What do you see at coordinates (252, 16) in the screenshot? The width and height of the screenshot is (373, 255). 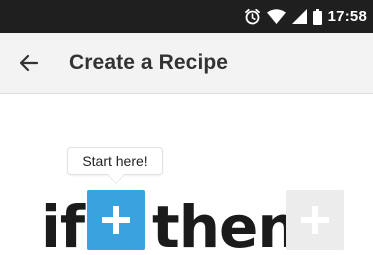 I see `alarm-icon` at bounding box center [252, 16].